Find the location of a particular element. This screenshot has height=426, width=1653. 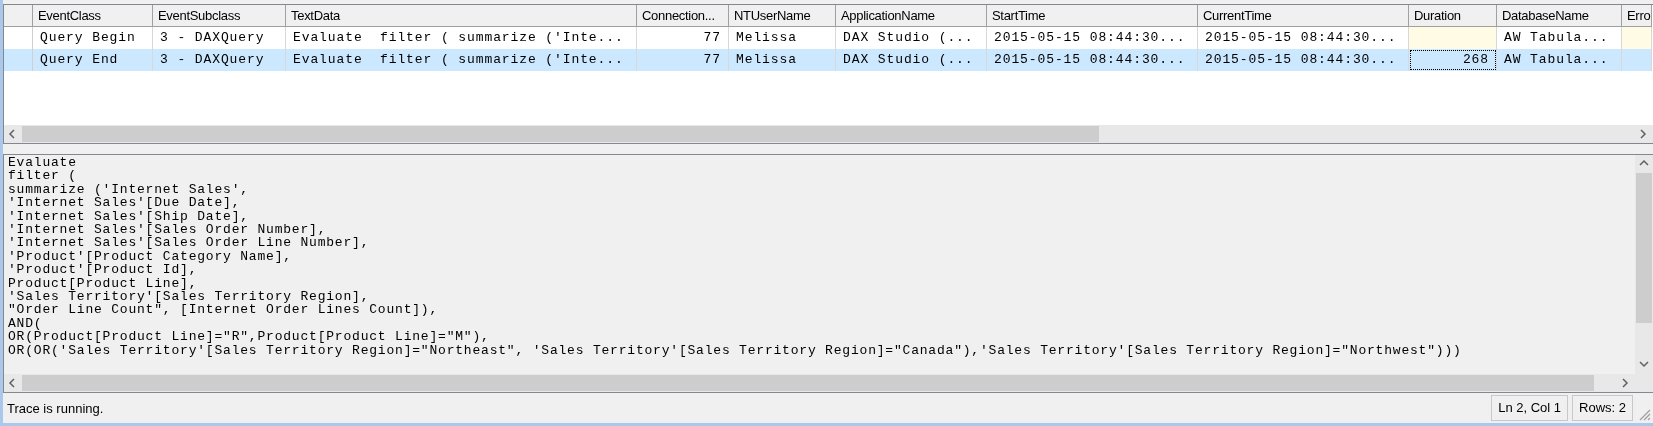

code-line: OR(OR('Sales Territory'[Sales Territory Region]="Northeast", 'Sales Territory'[Sales Territory Region]="Canada"),'Sales Territory'[Sales Territory Region]="Northwest"))) is located at coordinates (735, 350).